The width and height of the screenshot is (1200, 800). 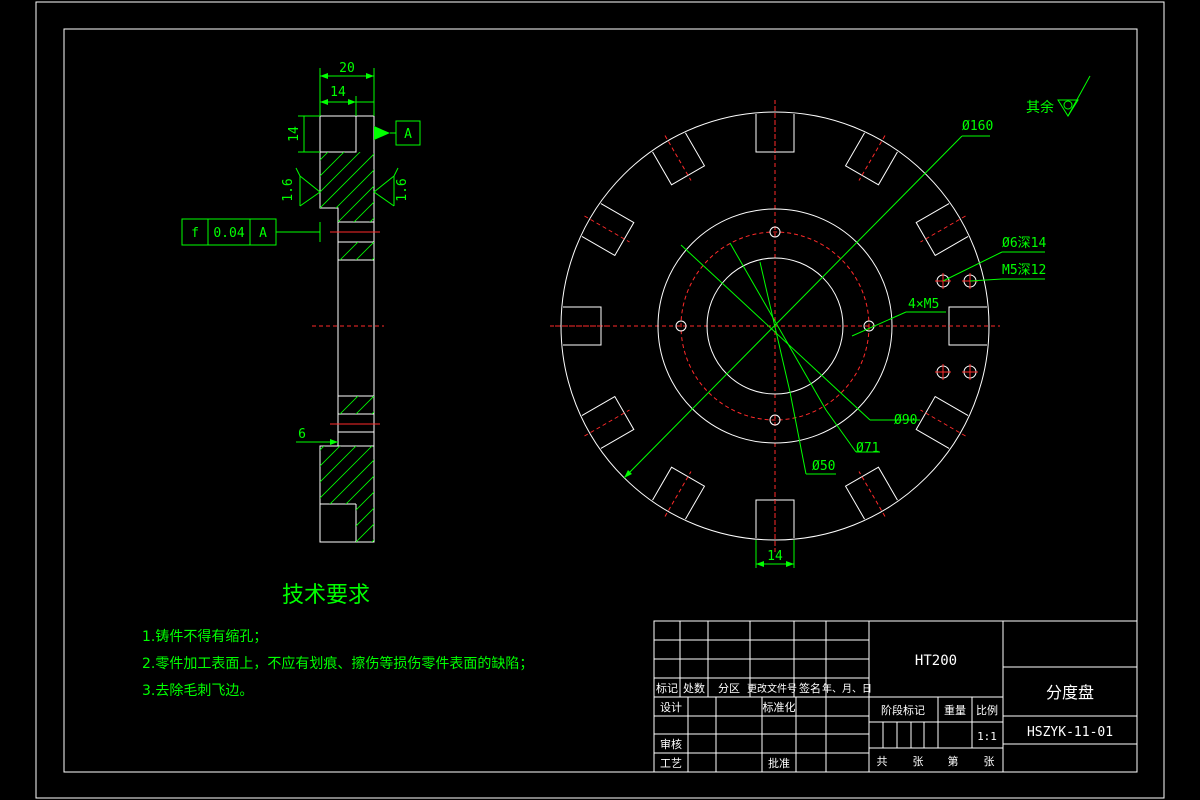 What do you see at coordinates (977, 126) in the screenshot?
I see `dia-160-label: Ø160` at bounding box center [977, 126].